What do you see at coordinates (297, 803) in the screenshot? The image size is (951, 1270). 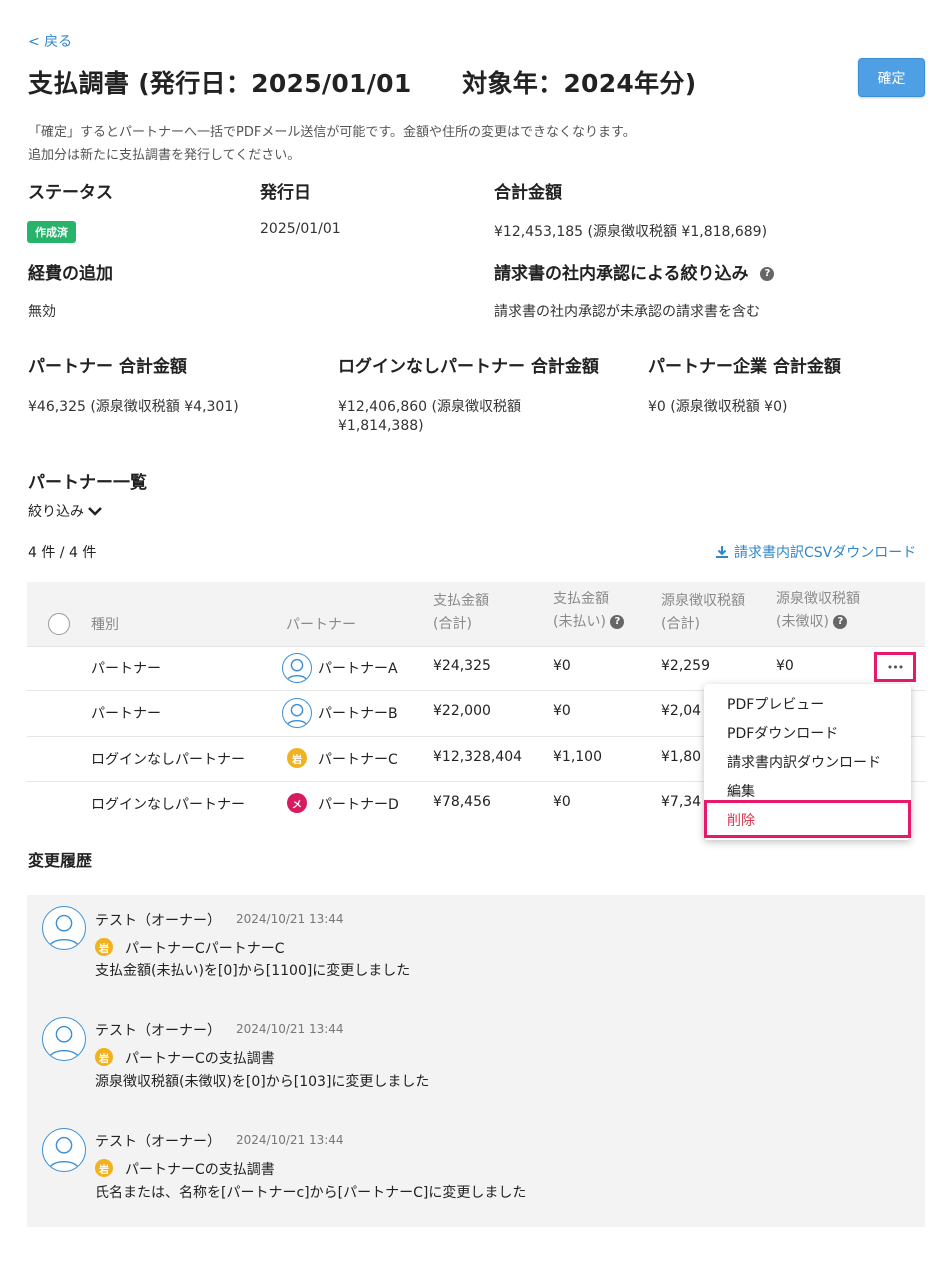 I see `initial-avatar-icon: メ` at bounding box center [297, 803].